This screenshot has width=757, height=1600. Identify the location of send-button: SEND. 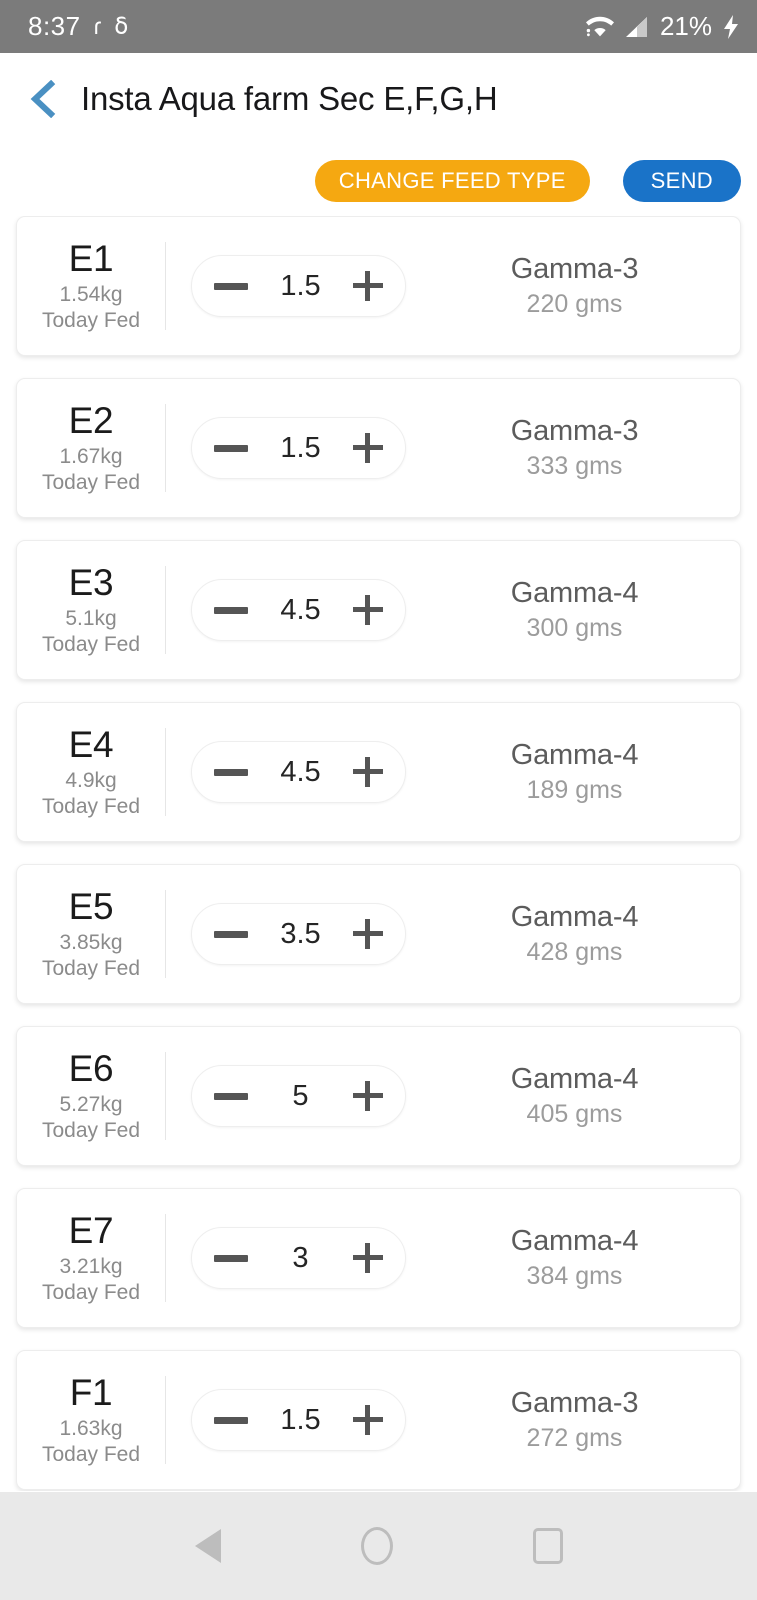
(681, 181).